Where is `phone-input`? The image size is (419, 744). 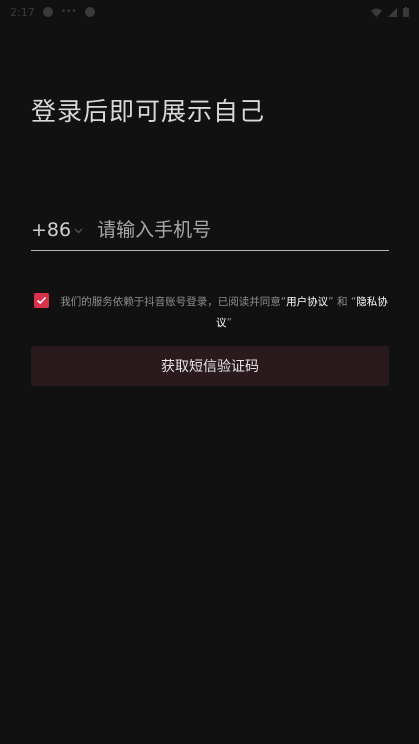
phone-input is located at coordinates (243, 230).